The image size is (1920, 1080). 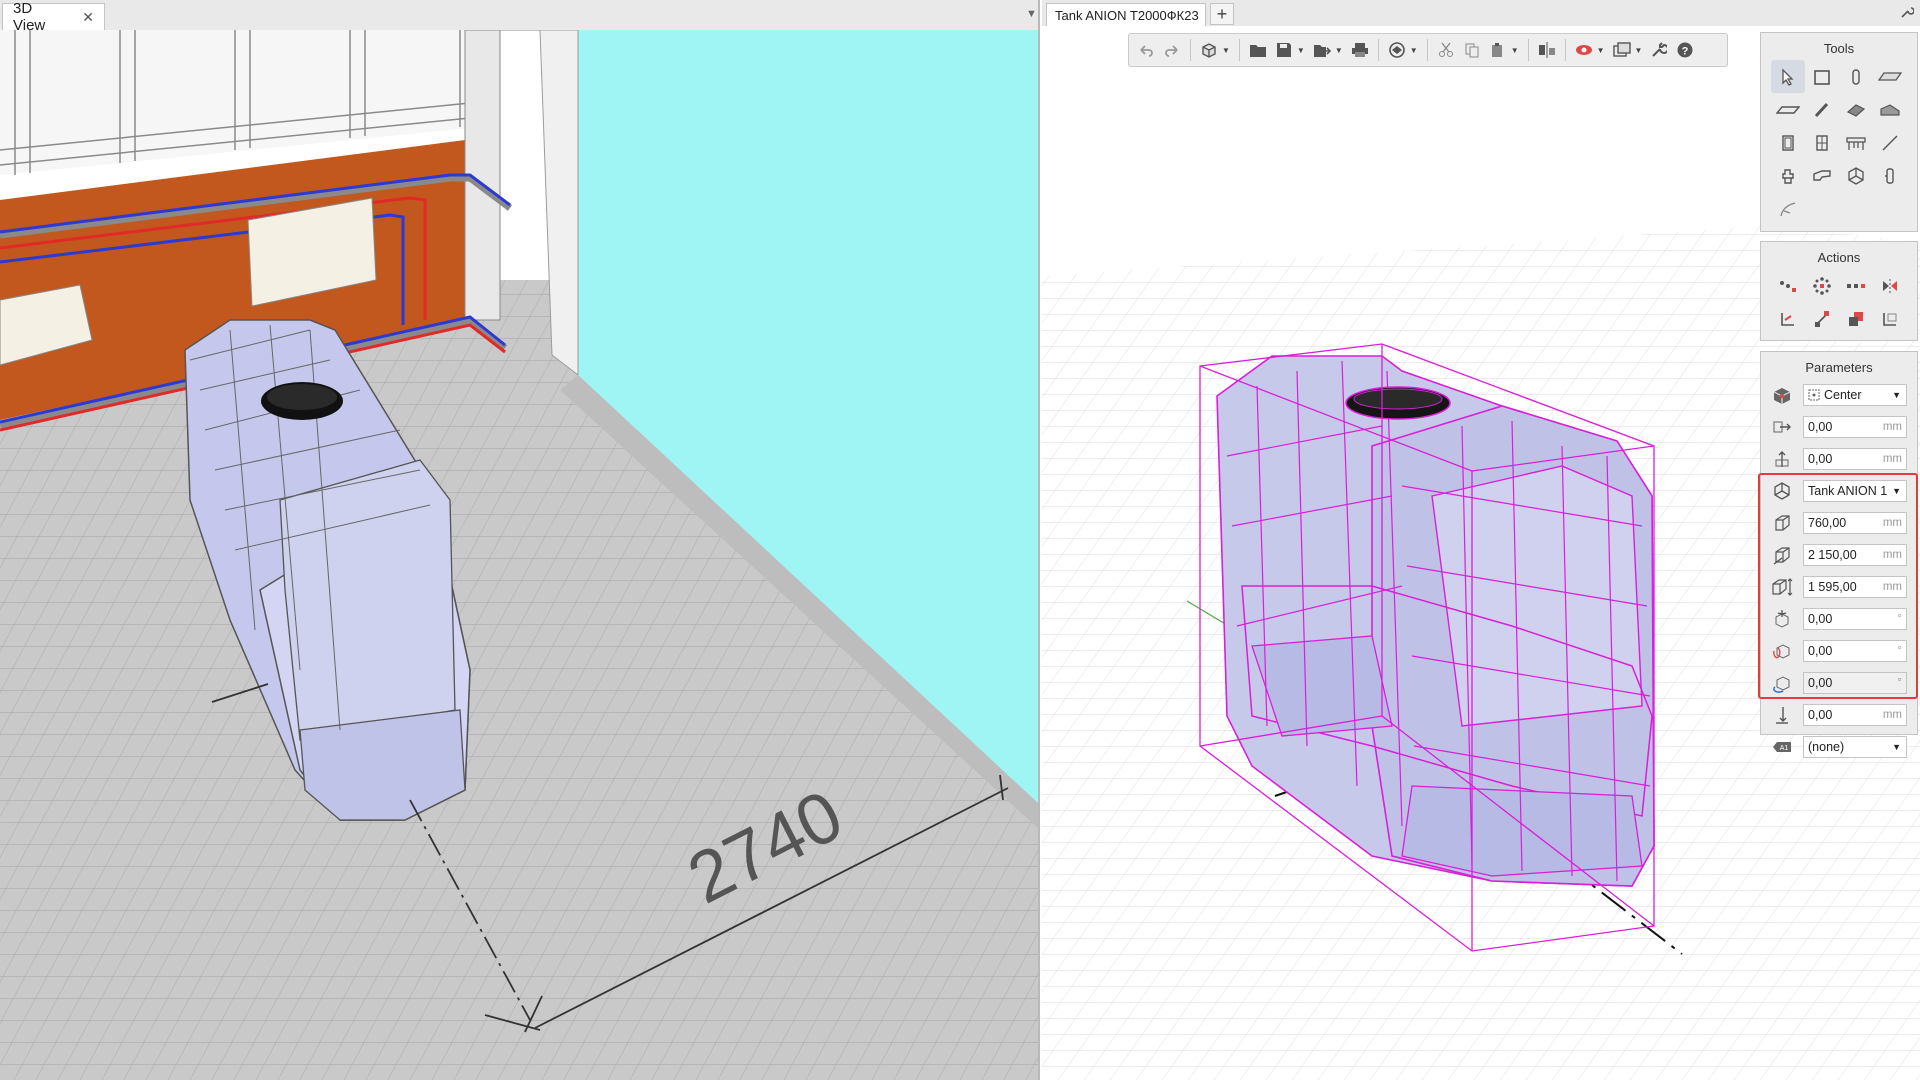 What do you see at coordinates (1446, 50) in the screenshot?
I see `cut-icon` at bounding box center [1446, 50].